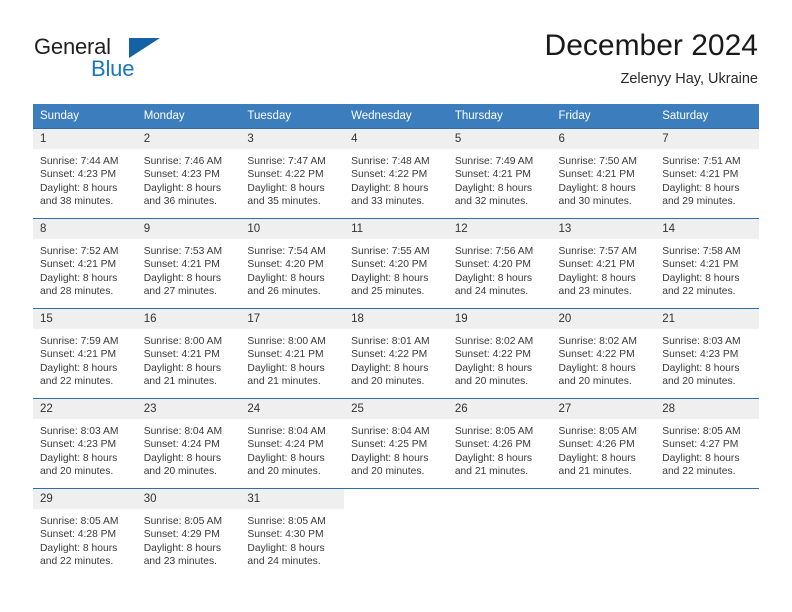 This screenshot has width=792, height=612. Describe the element at coordinates (388, 202) in the screenshot. I see `daylight-text-line2: and 33 minutes.` at that location.